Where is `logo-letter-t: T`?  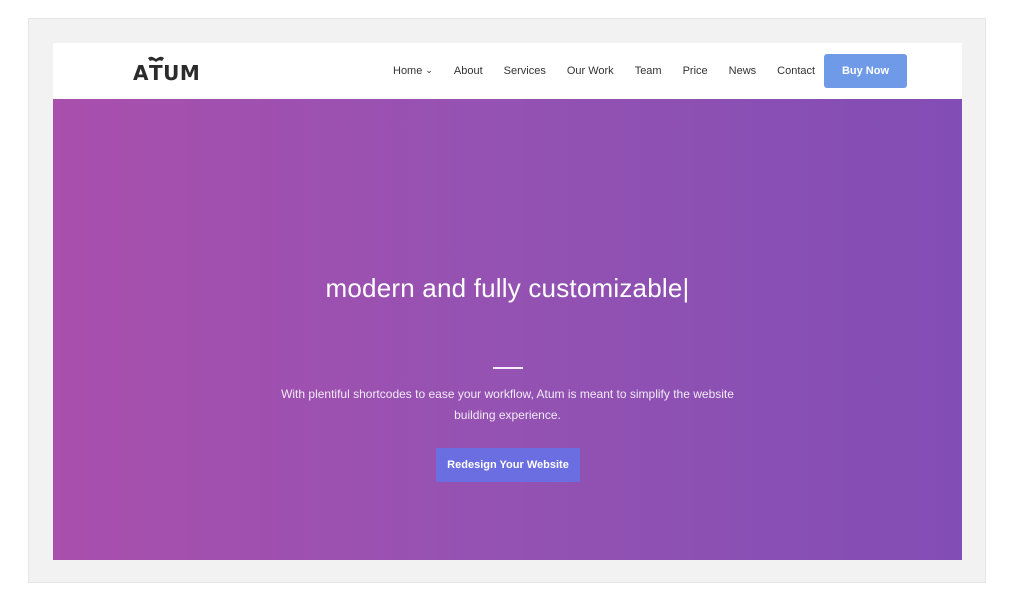
logo-letter-t: T is located at coordinates (155, 70).